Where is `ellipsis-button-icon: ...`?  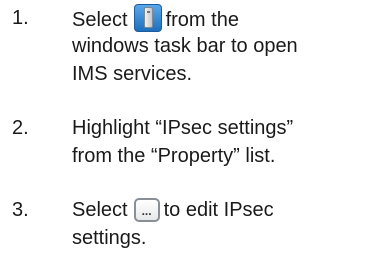 ellipsis-button-icon: ... is located at coordinates (146, 210).